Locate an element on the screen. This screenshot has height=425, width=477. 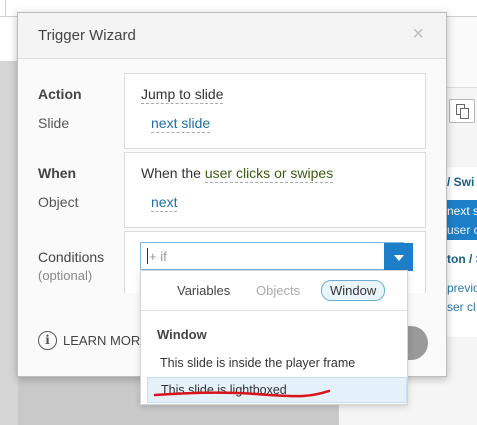
dropdown-tabs: Variables Objects Window is located at coordinates (274, 291).